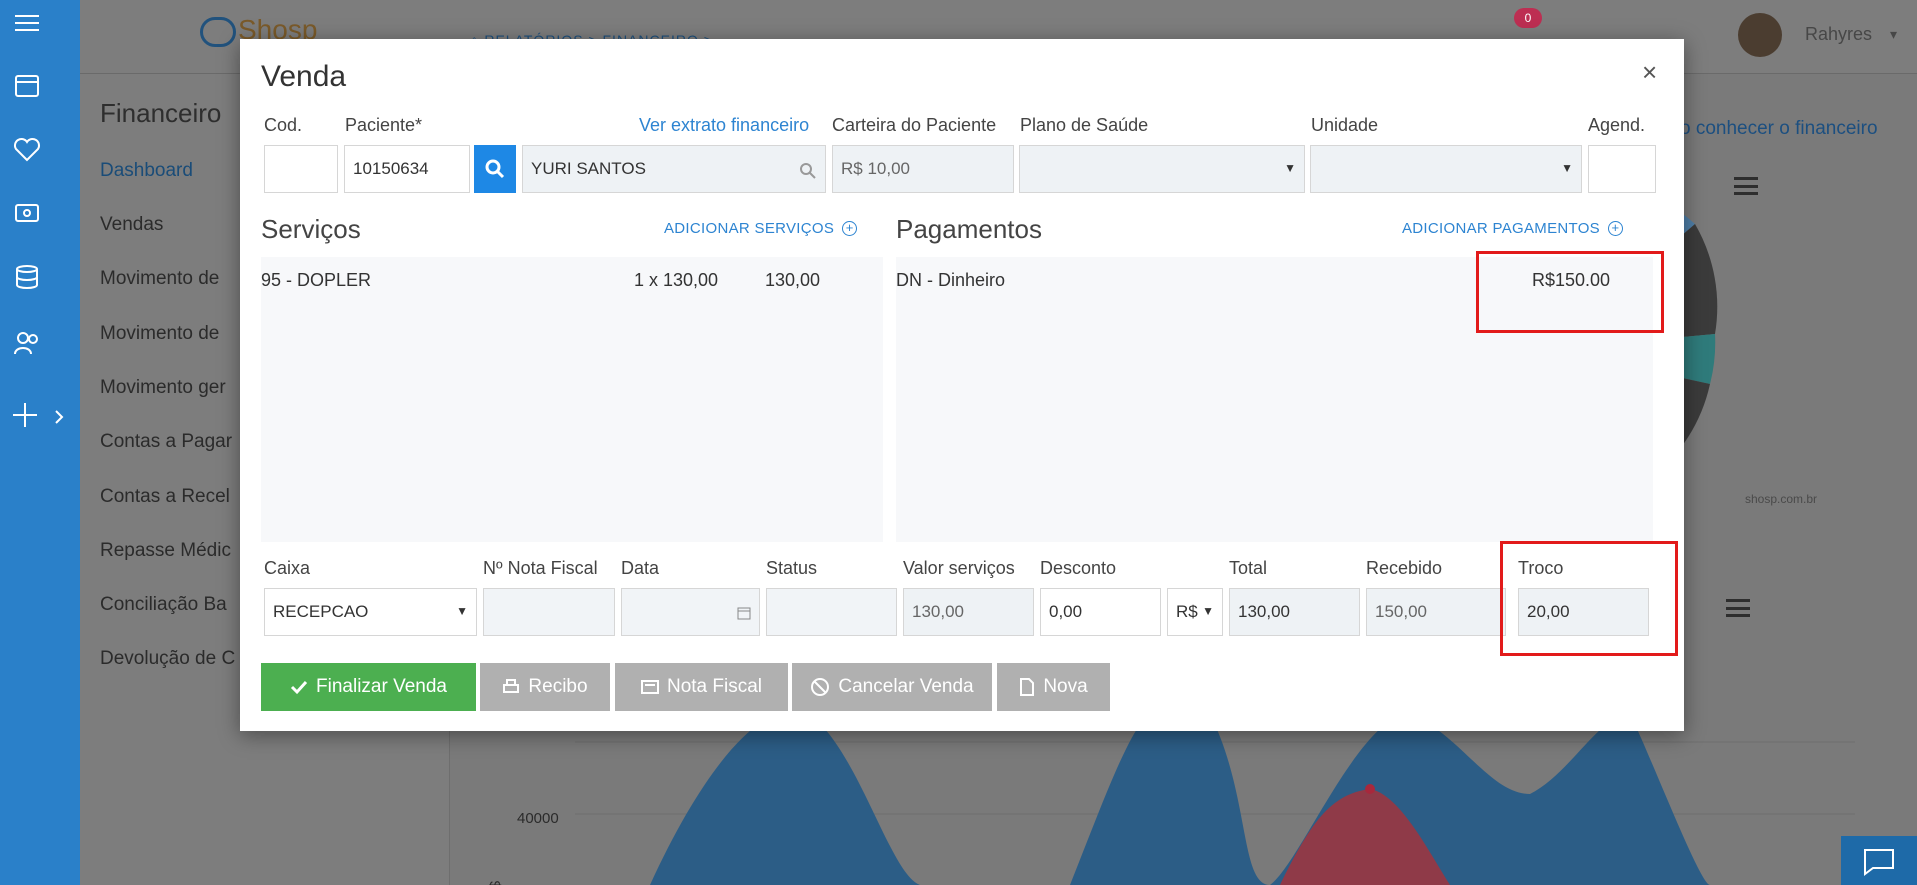 The width and height of the screenshot is (1917, 885). Describe the element at coordinates (1589, 598) in the screenshot. I see `highlight-box-troco` at that location.